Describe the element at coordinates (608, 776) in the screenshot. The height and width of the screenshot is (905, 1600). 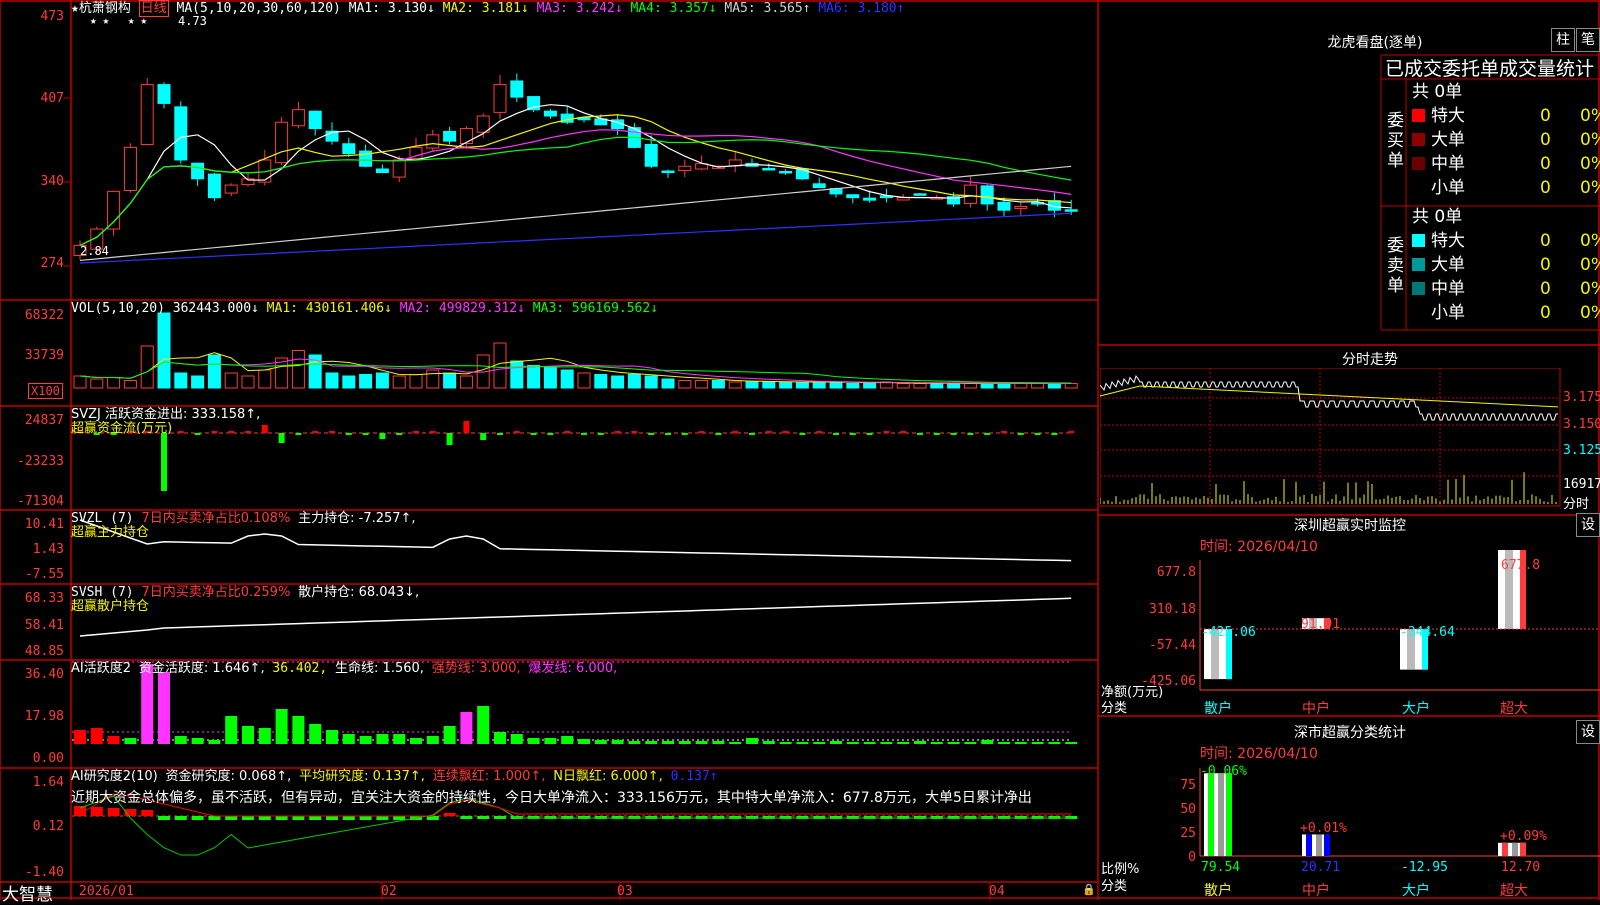
I see `ai2-nday: N日飘红: 6.000↑,` at that location.